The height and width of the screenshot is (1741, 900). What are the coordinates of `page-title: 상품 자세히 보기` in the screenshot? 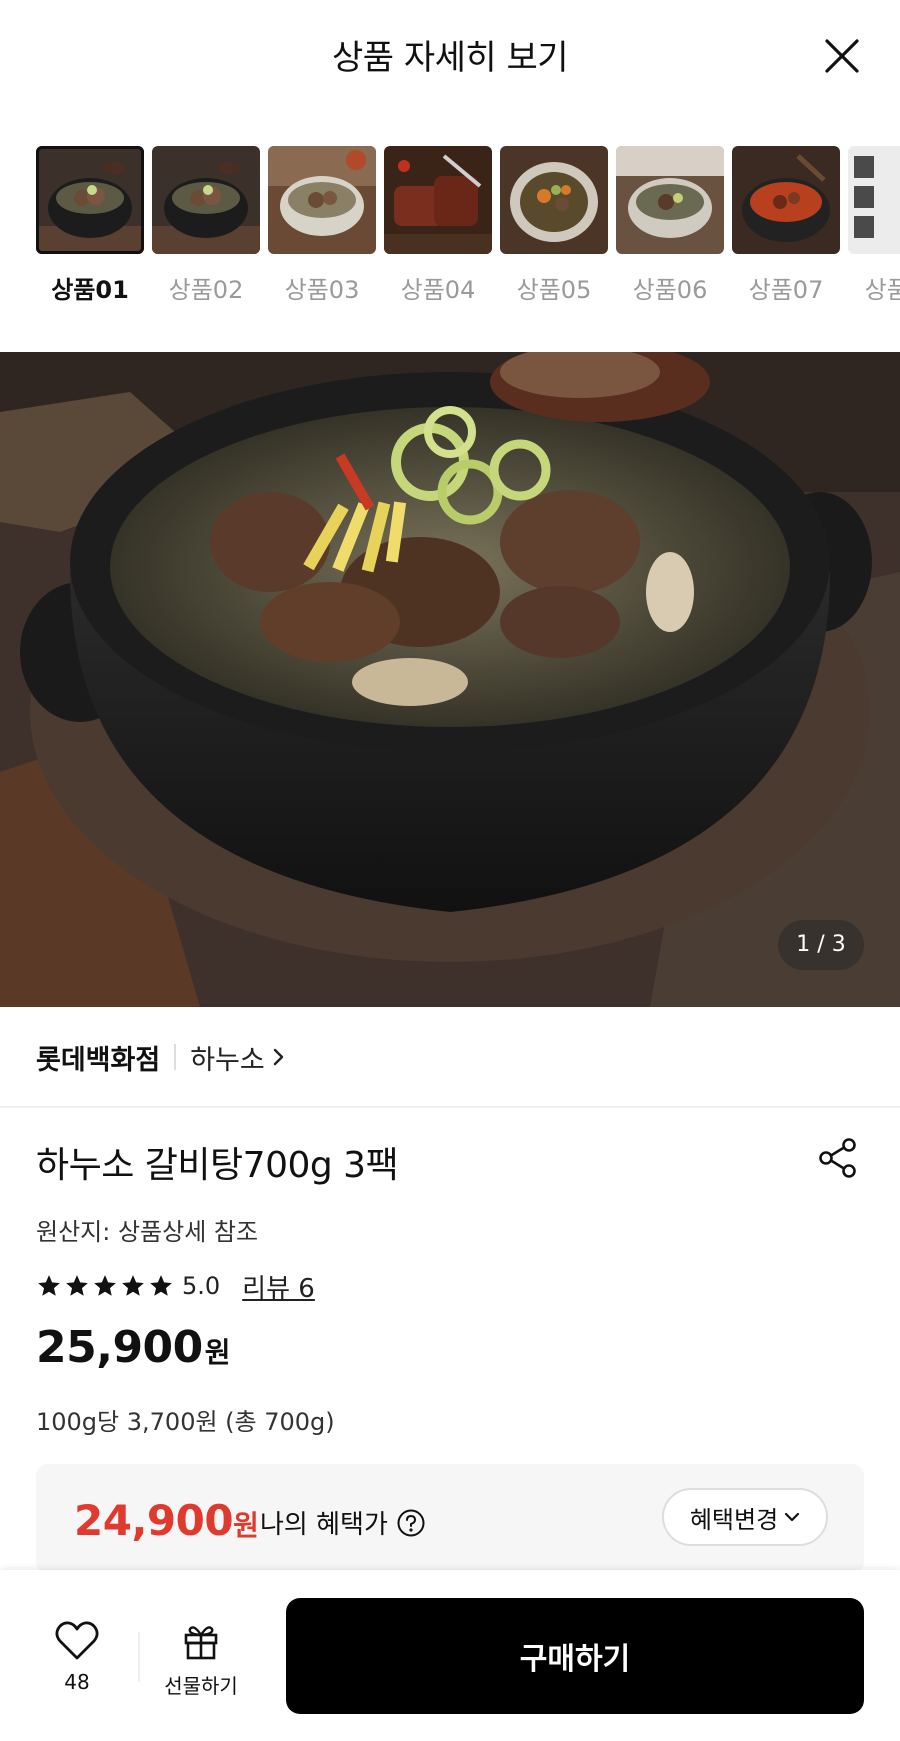 It's located at (450, 58).